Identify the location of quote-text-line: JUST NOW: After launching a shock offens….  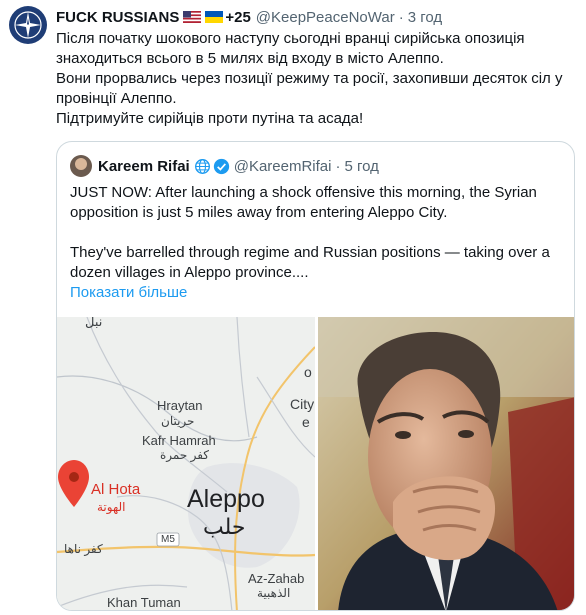
(303, 192).